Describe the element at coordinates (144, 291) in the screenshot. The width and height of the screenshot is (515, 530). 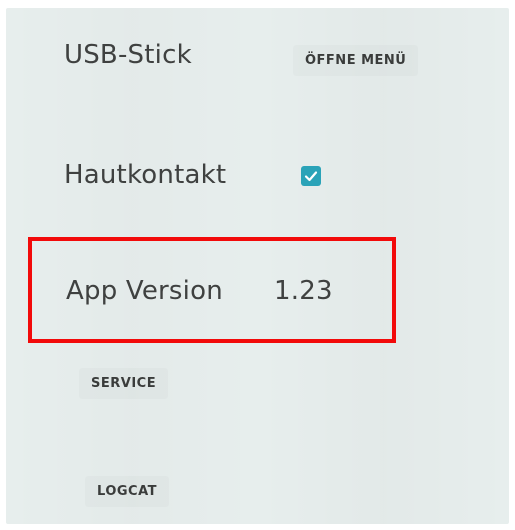
I see `app-version-label: App Version` at that location.